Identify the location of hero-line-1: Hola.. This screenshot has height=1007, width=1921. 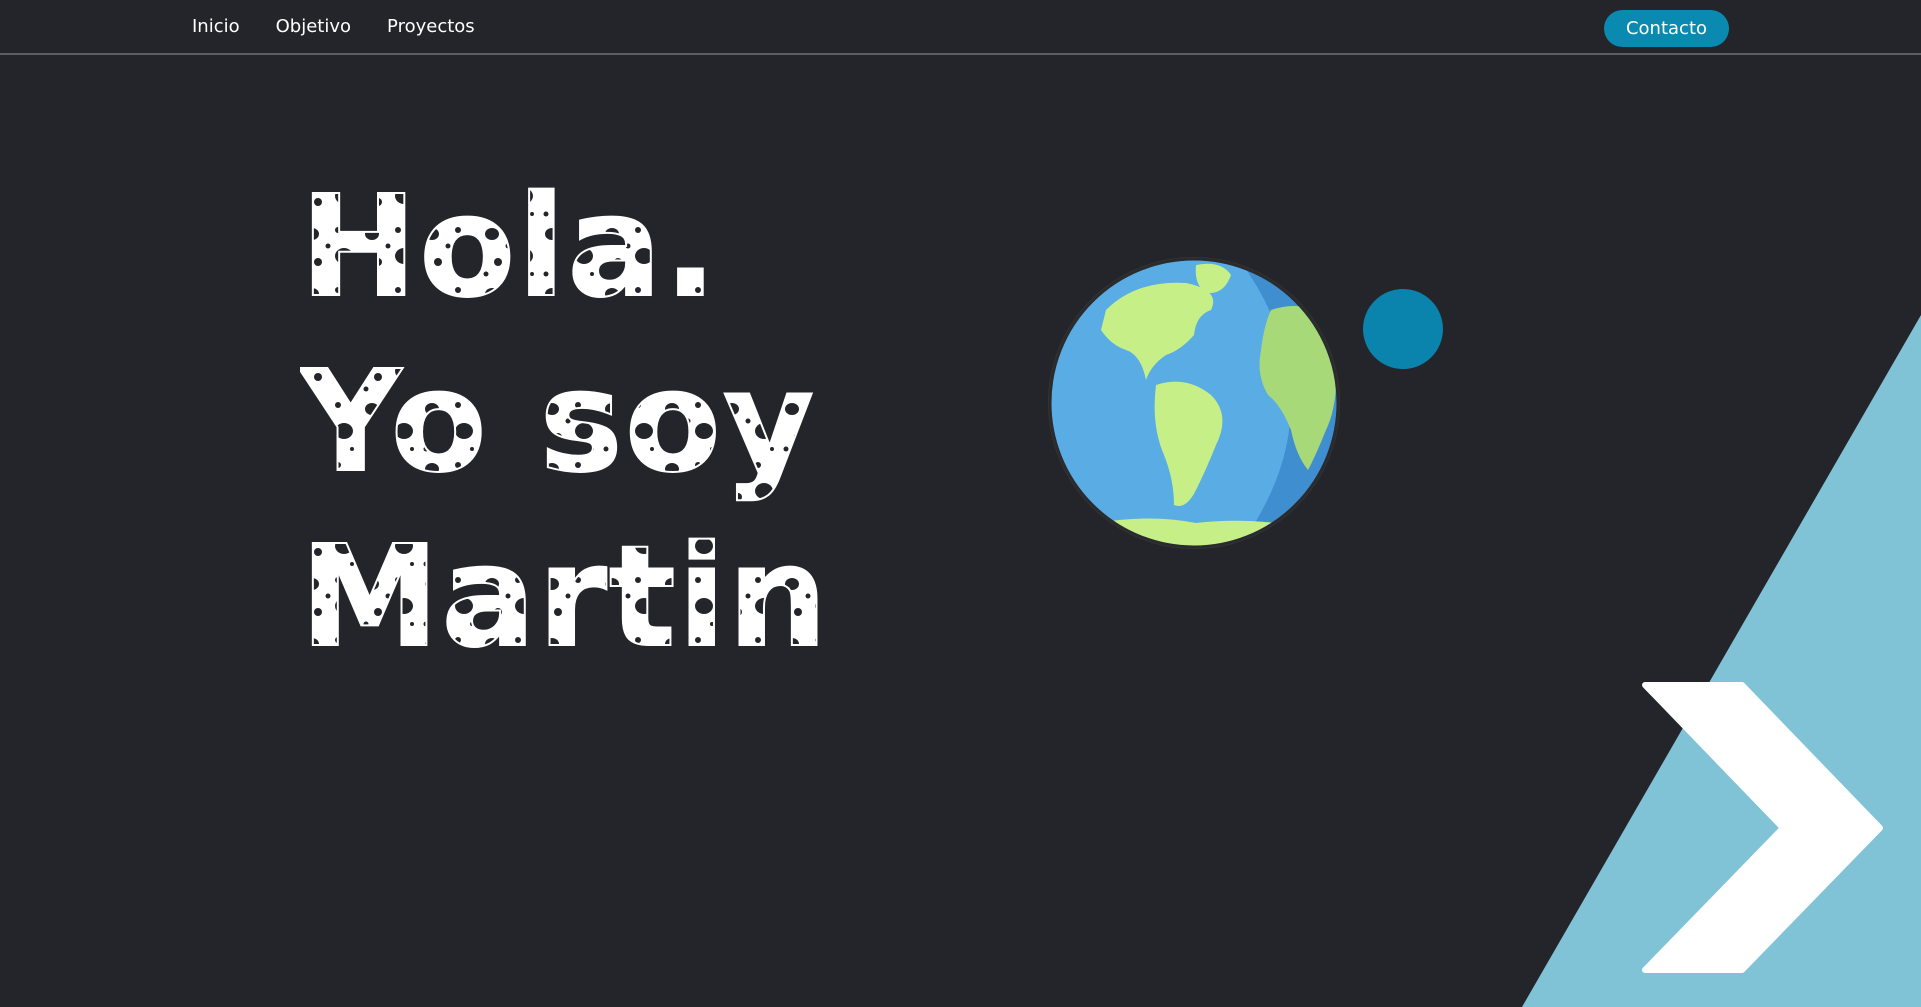
(660, 247).